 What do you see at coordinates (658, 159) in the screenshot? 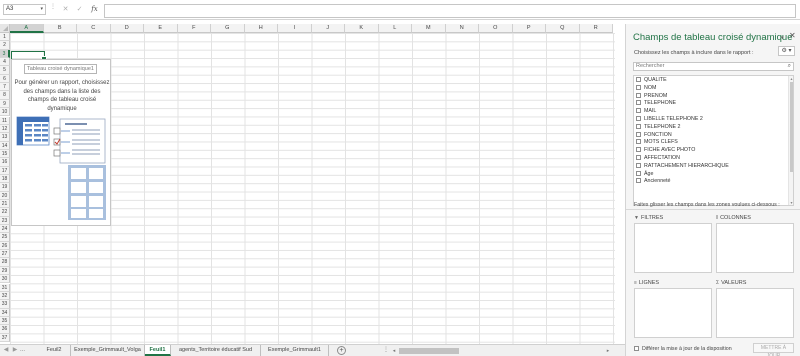
I see `field-item: AFFECTATION` at bounding box center [658, 159].